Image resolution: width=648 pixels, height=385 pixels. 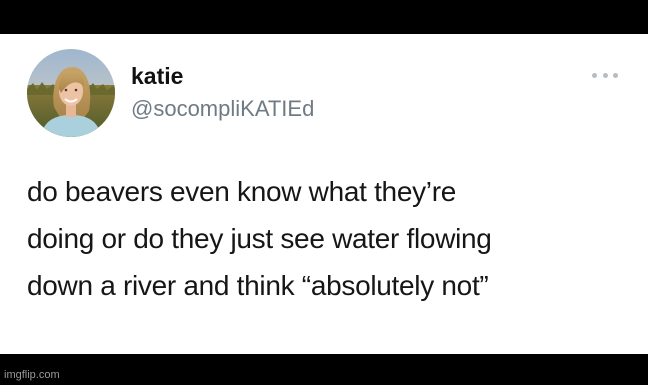 What do you see at coordinates (157, 76) in the screenshot?
I see `display-name: katie` at bounding box center [157, 76].